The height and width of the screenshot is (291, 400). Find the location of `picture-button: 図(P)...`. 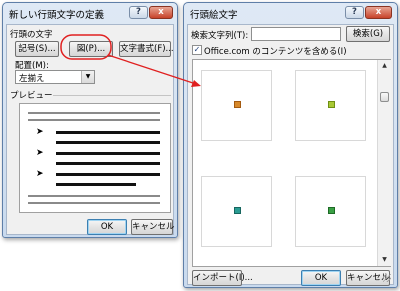

picture-button: 図(P)... is located at coordinates (91, 49).